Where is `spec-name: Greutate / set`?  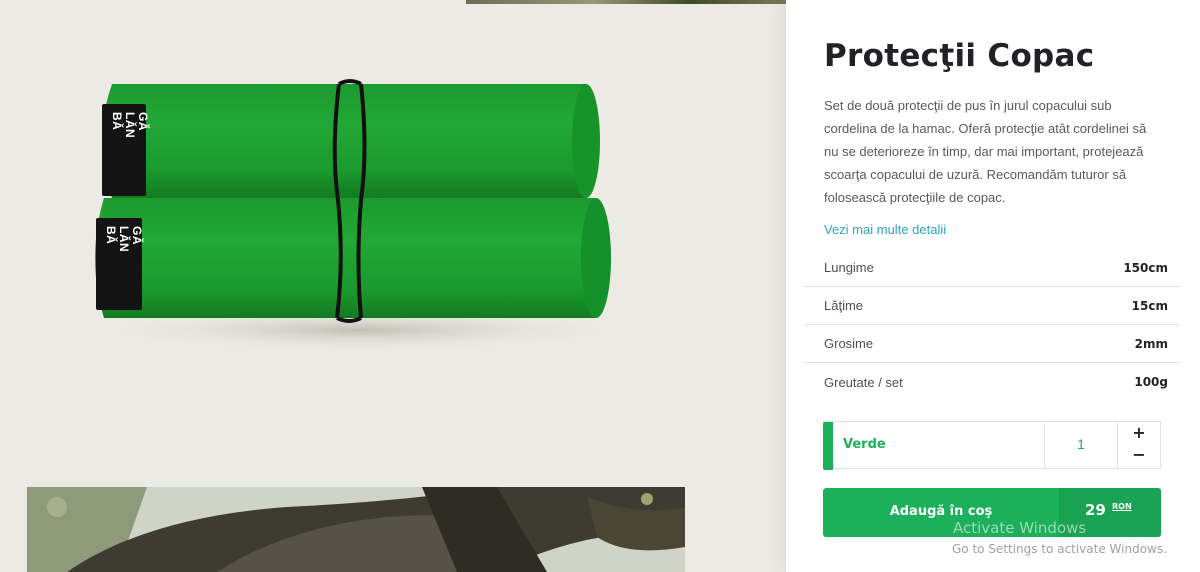
spec-name: Greutate / set is located at coordinates (863, 382).